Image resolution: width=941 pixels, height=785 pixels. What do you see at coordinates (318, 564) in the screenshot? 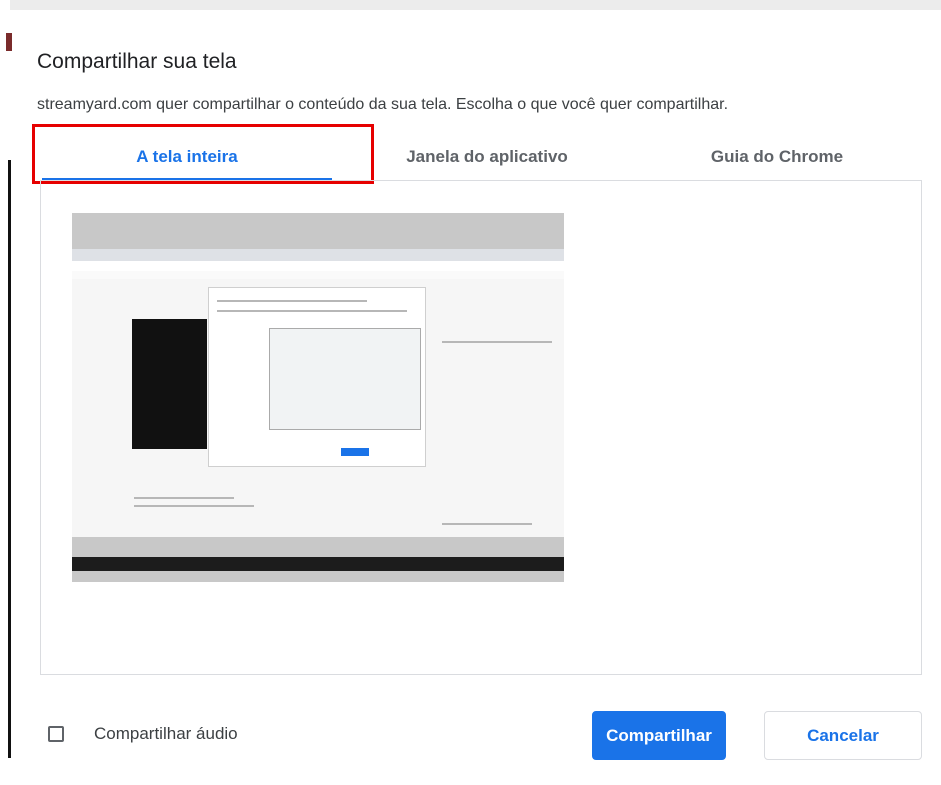
I see `thumb-taskbar` at bounding box center [318, 564].